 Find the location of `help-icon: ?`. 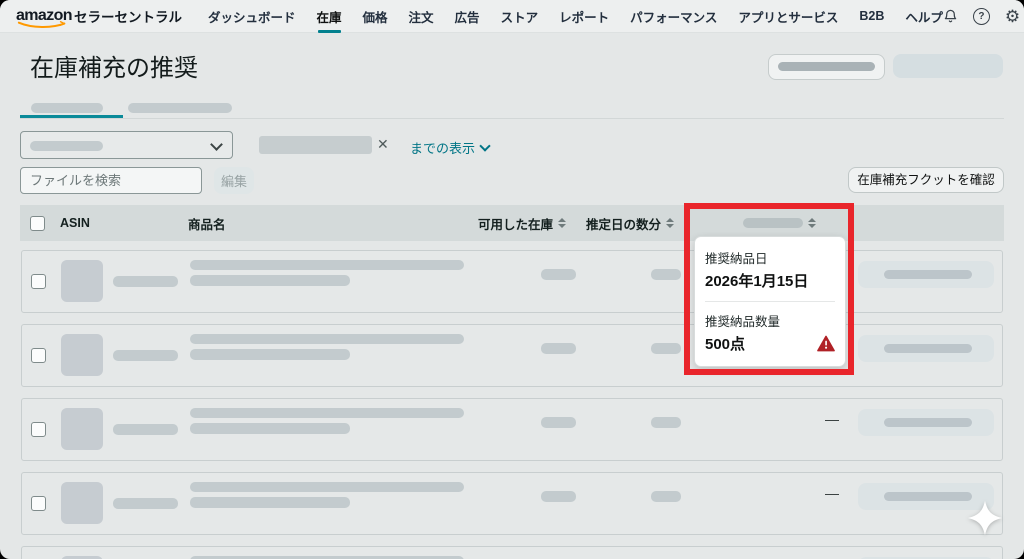

help-icon: ? is located at coordinates (981, 16).